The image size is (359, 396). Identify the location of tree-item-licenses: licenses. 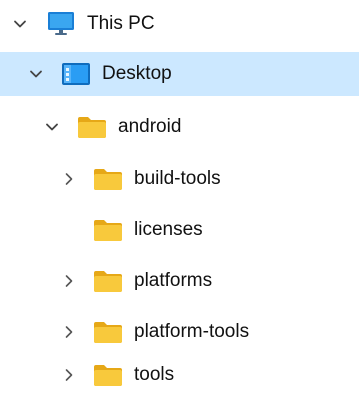
(179, 229).